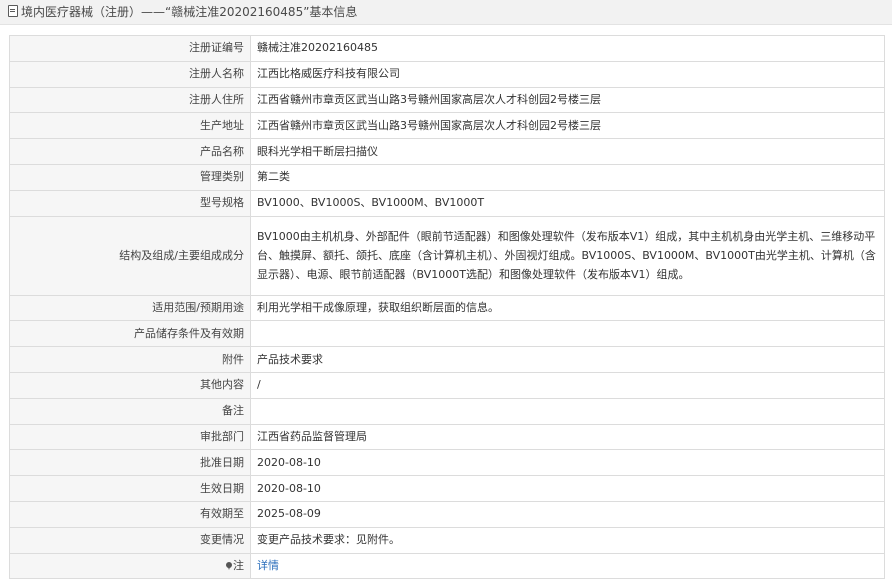  I want to click on row-label-approval-date: 批准日期, so click(130, 463).